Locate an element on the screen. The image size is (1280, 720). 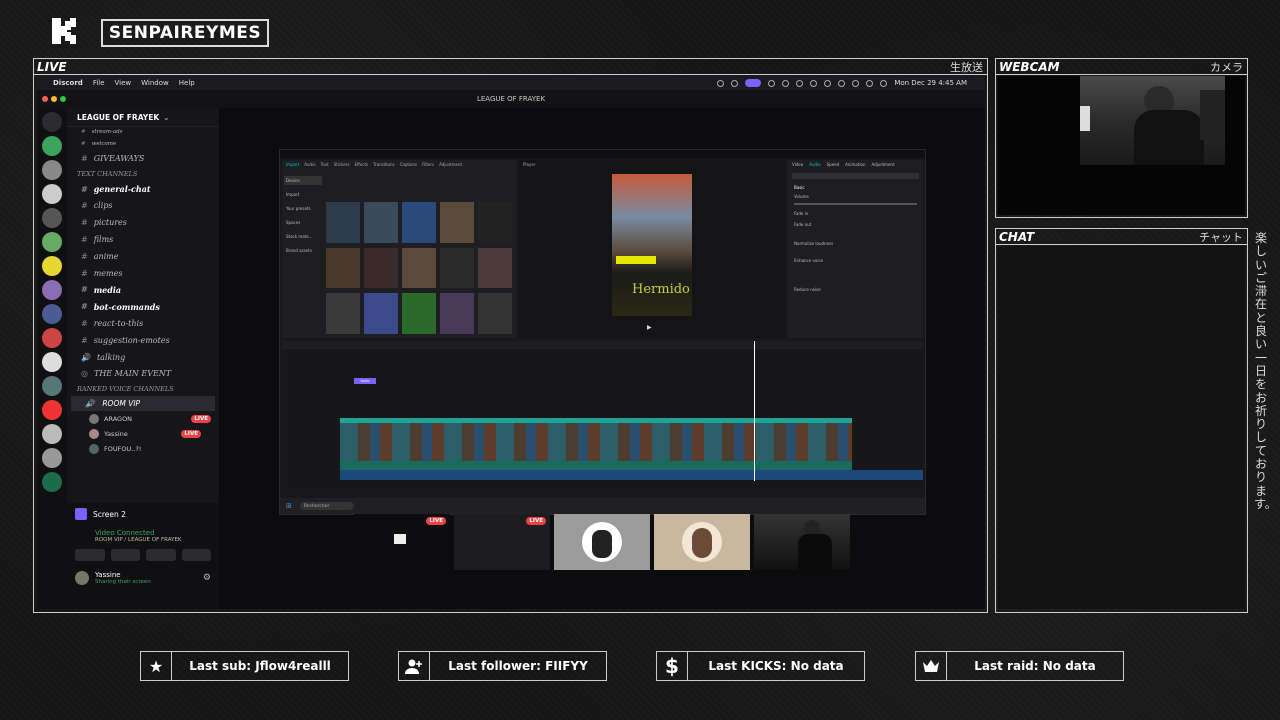
channel-memes: # memes is located at coordinates (143, 273).